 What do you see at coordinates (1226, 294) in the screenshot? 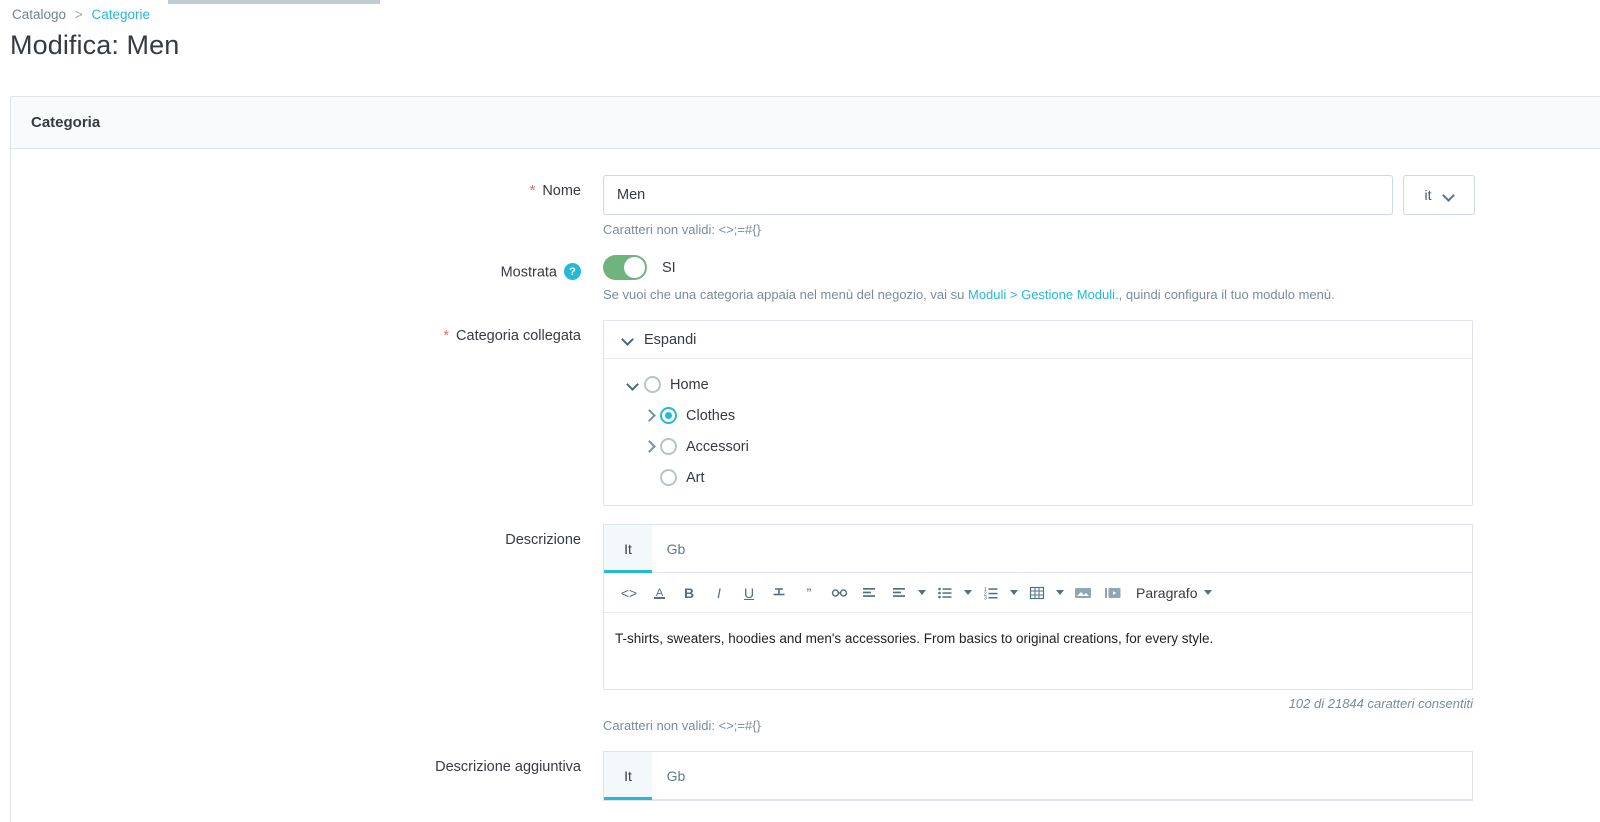
I see `displayed-helper-suffix: , quindi configura il tuo modulo menù.` at bounding box center [1226, 294].